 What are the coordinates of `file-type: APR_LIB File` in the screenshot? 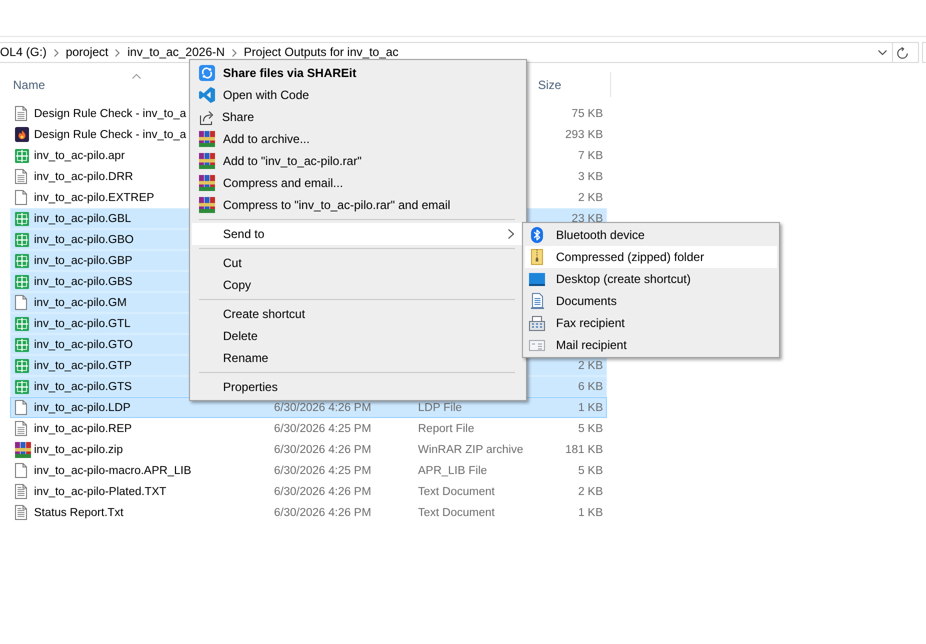 It's located at (453, 471).